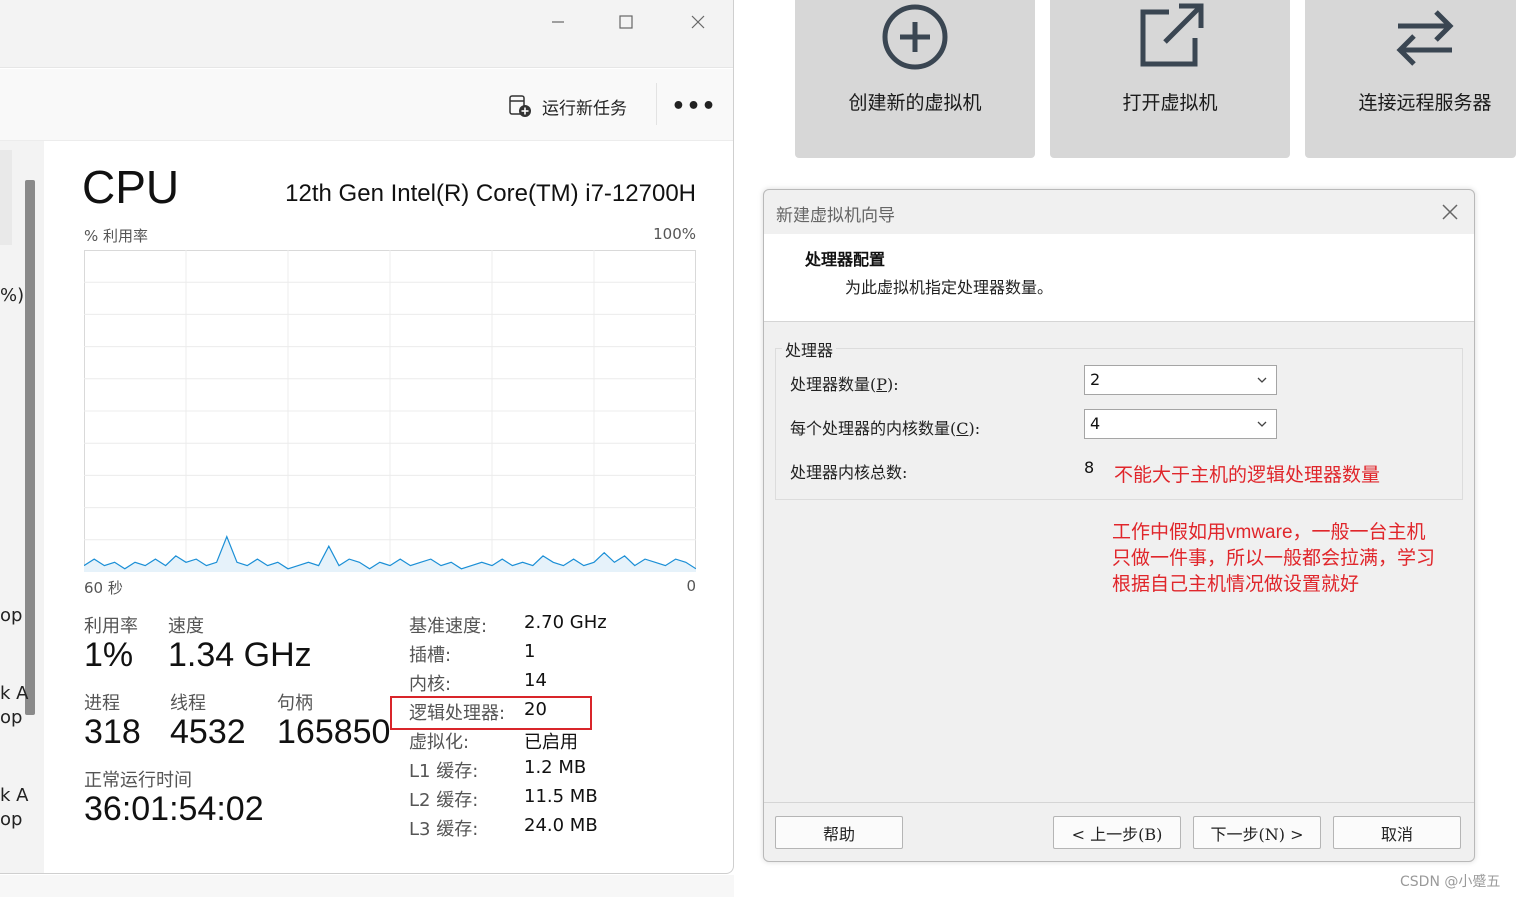  I want to click on annotation-line: 只做一件事，所以一般都会拉满，学习, so click(1274, 558).